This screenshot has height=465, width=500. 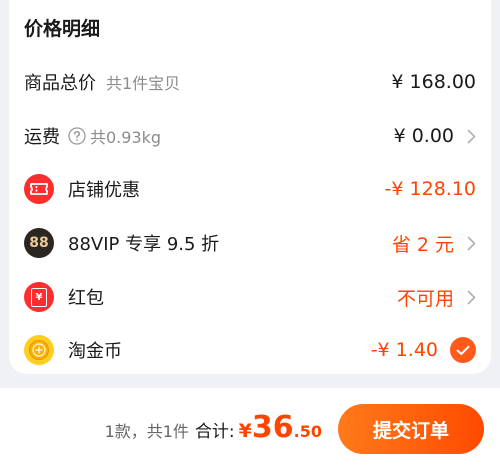 What do you see at coordinates (250, 350) in the screenshot?
I see `gold-coin-row: 淘金币 -¥ 1.40` at bounding box center [250, 350].